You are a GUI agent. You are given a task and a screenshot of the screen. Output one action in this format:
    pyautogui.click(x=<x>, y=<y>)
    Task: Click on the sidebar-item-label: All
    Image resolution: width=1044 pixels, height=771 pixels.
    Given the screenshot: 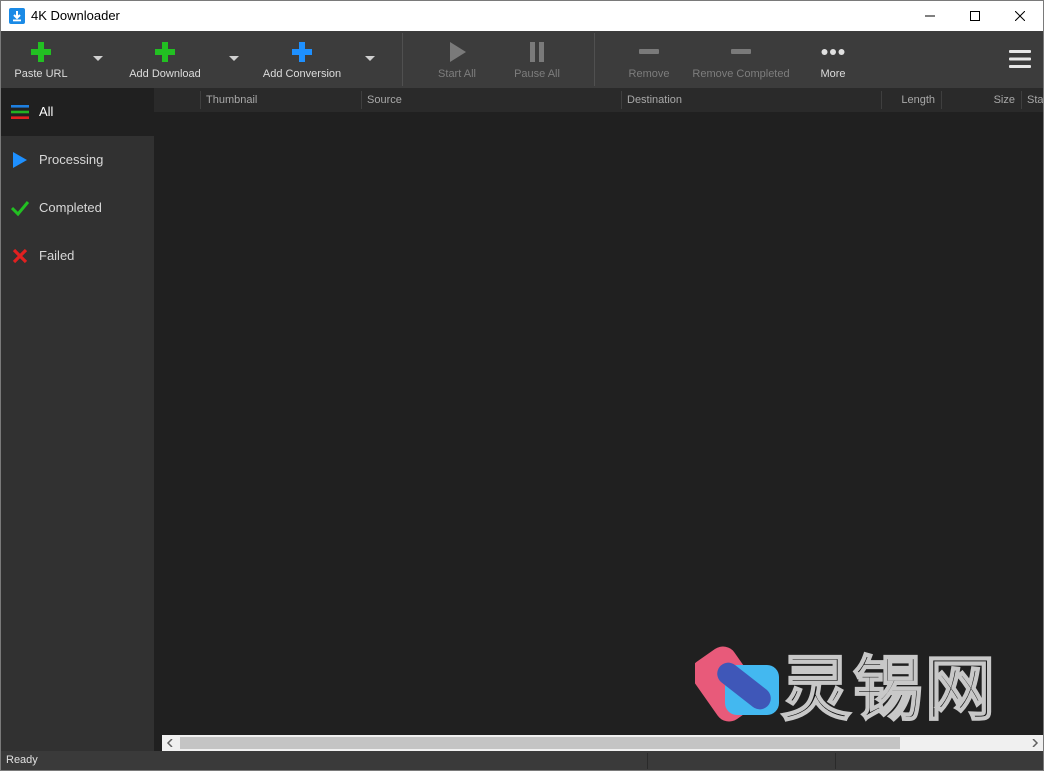 What is the action you would take?
    pyautogui.click(x=46, y=111)
    